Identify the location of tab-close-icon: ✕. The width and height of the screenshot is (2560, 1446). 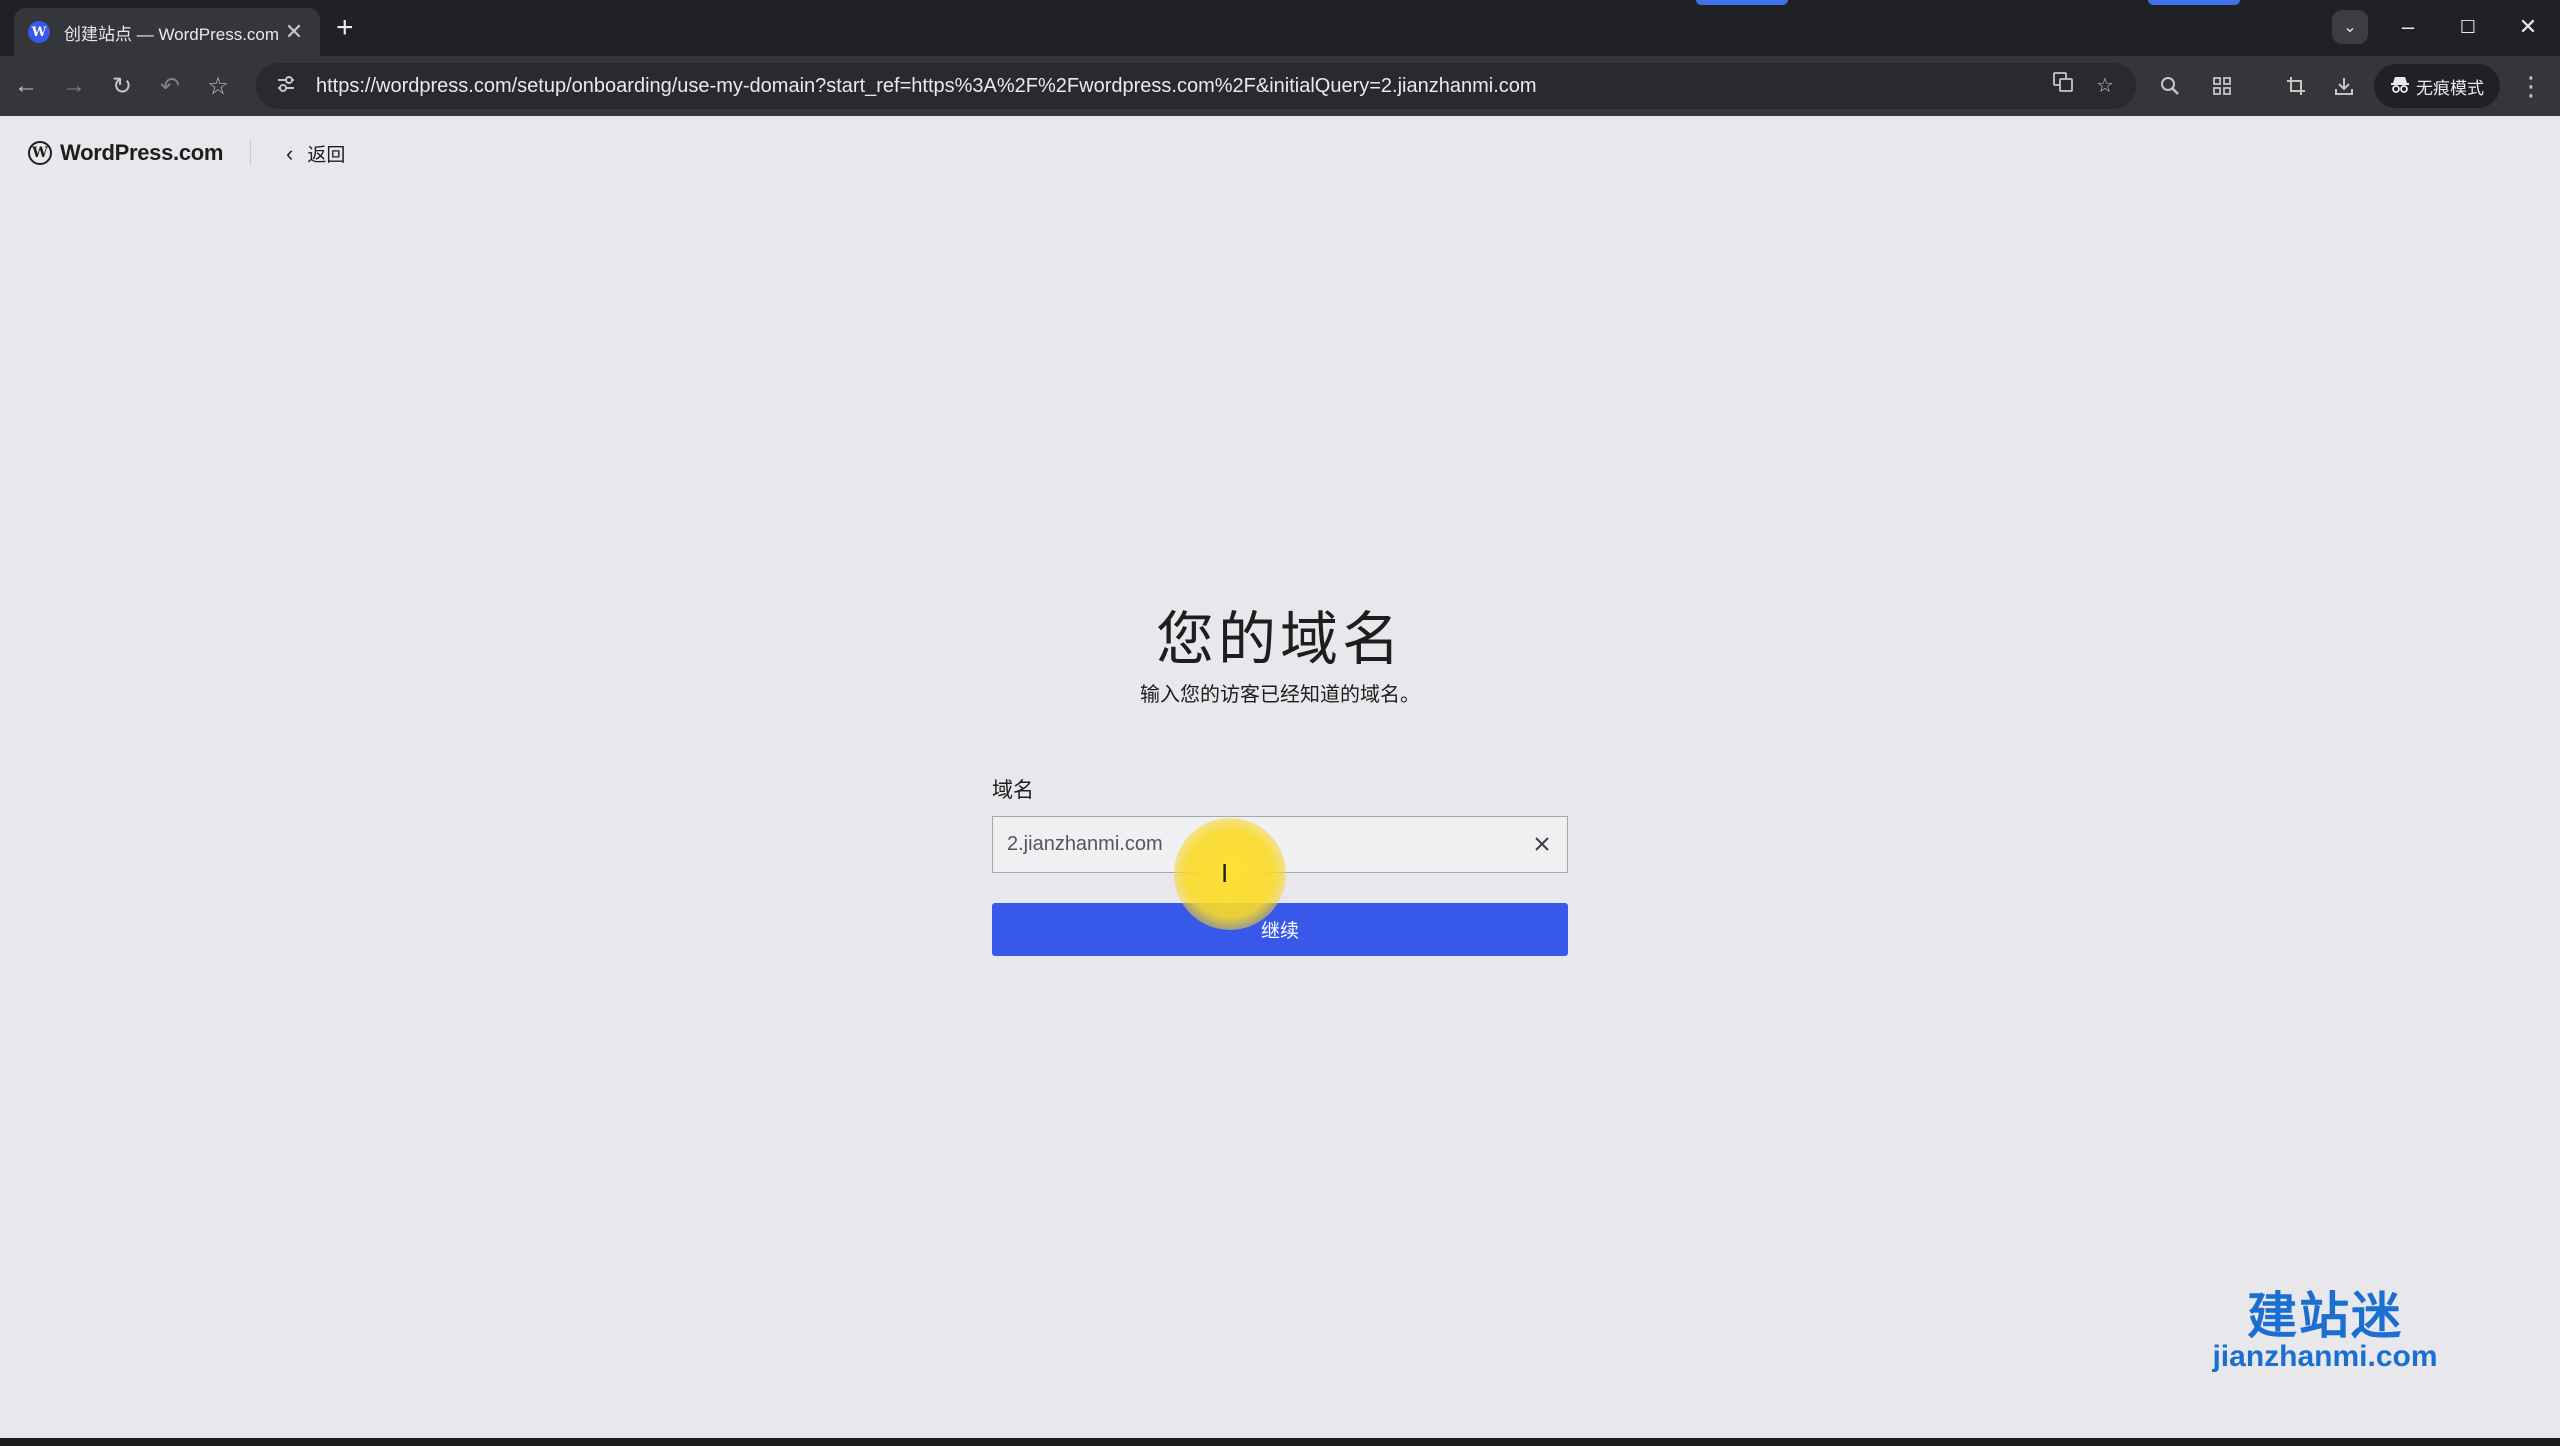
(294, 32).